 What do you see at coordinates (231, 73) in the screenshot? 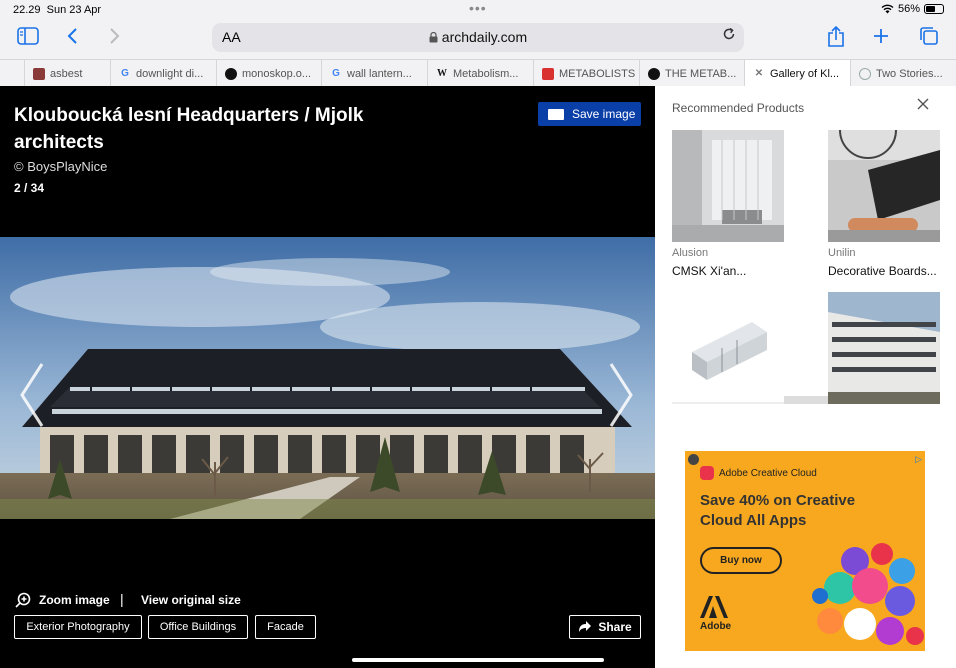
I see `monoskop-icon` at bounding box center [231, 73].